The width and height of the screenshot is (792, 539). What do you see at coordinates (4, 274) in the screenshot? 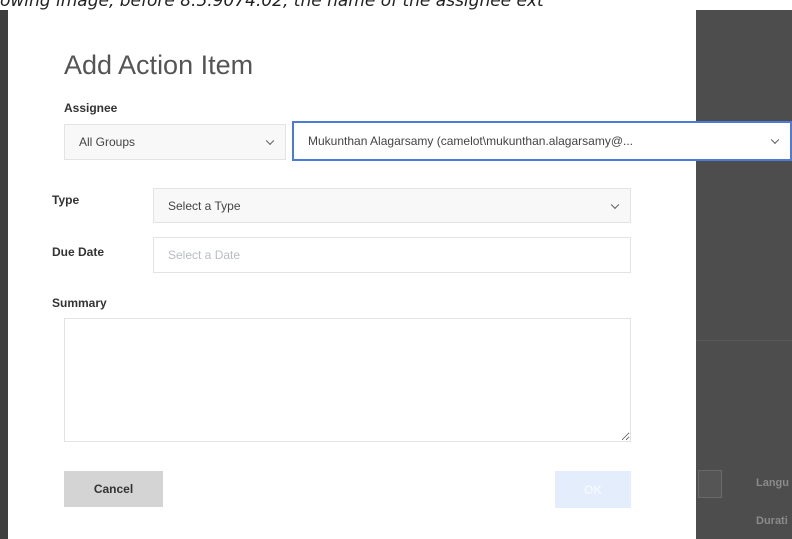
I see `left-edge-strip` at bounding box center [4, 274].